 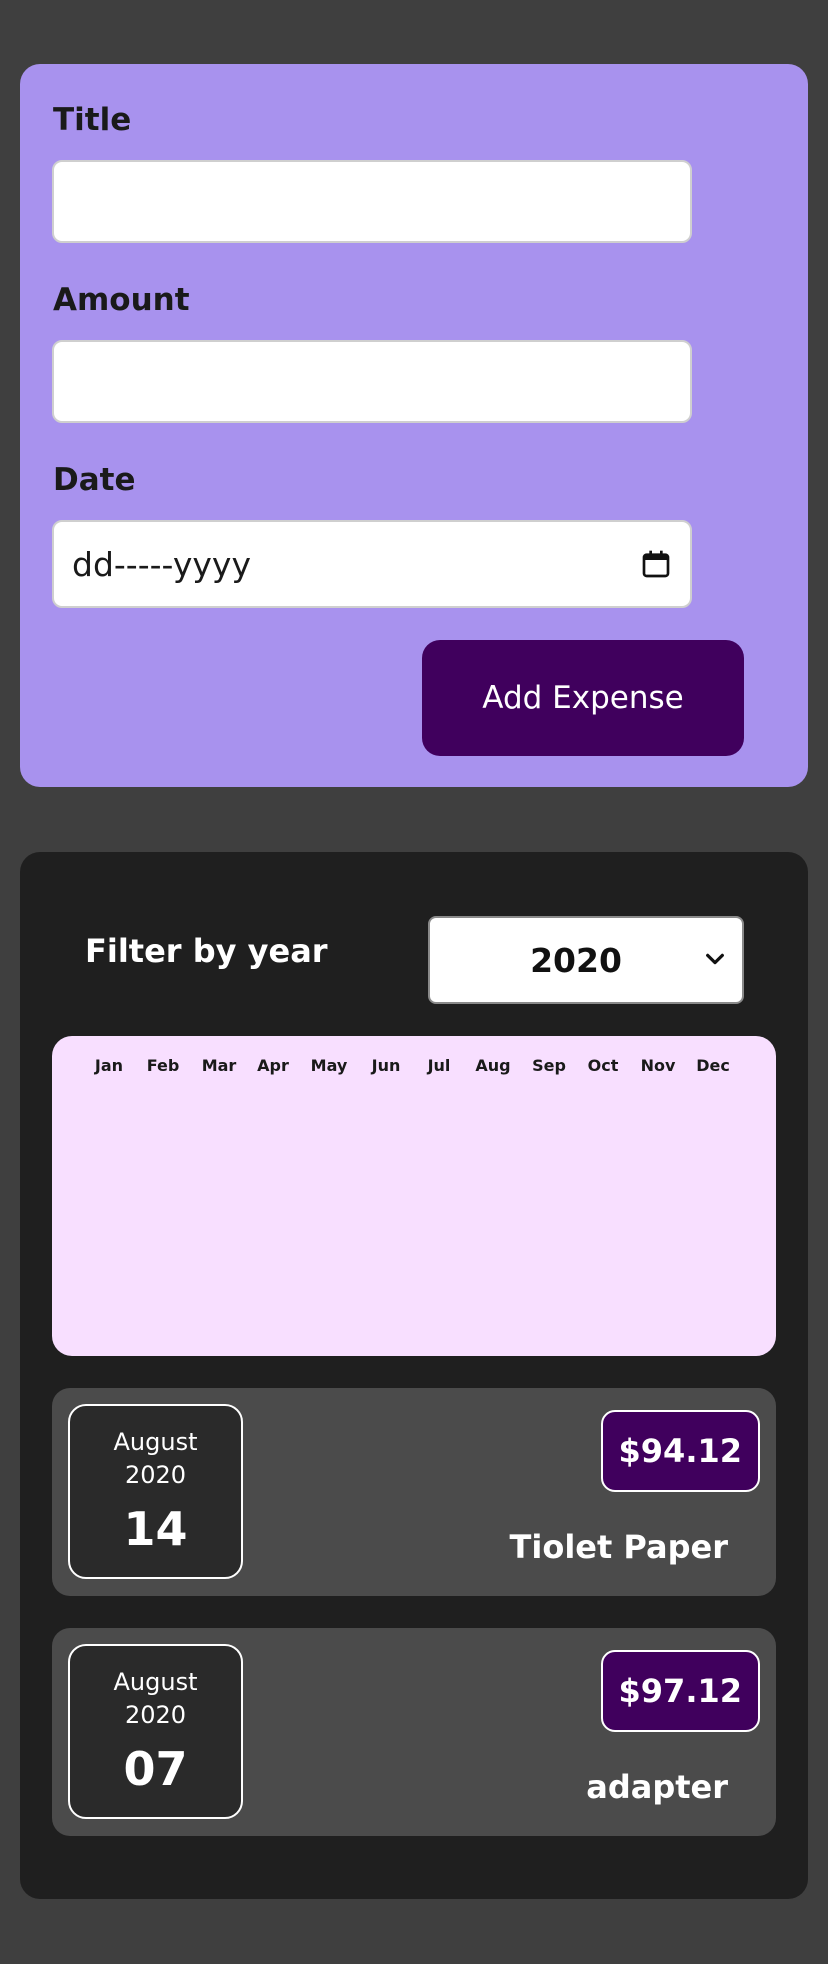 I want to click on expense-date: August 2020 14, so click(x=155, y=1491).